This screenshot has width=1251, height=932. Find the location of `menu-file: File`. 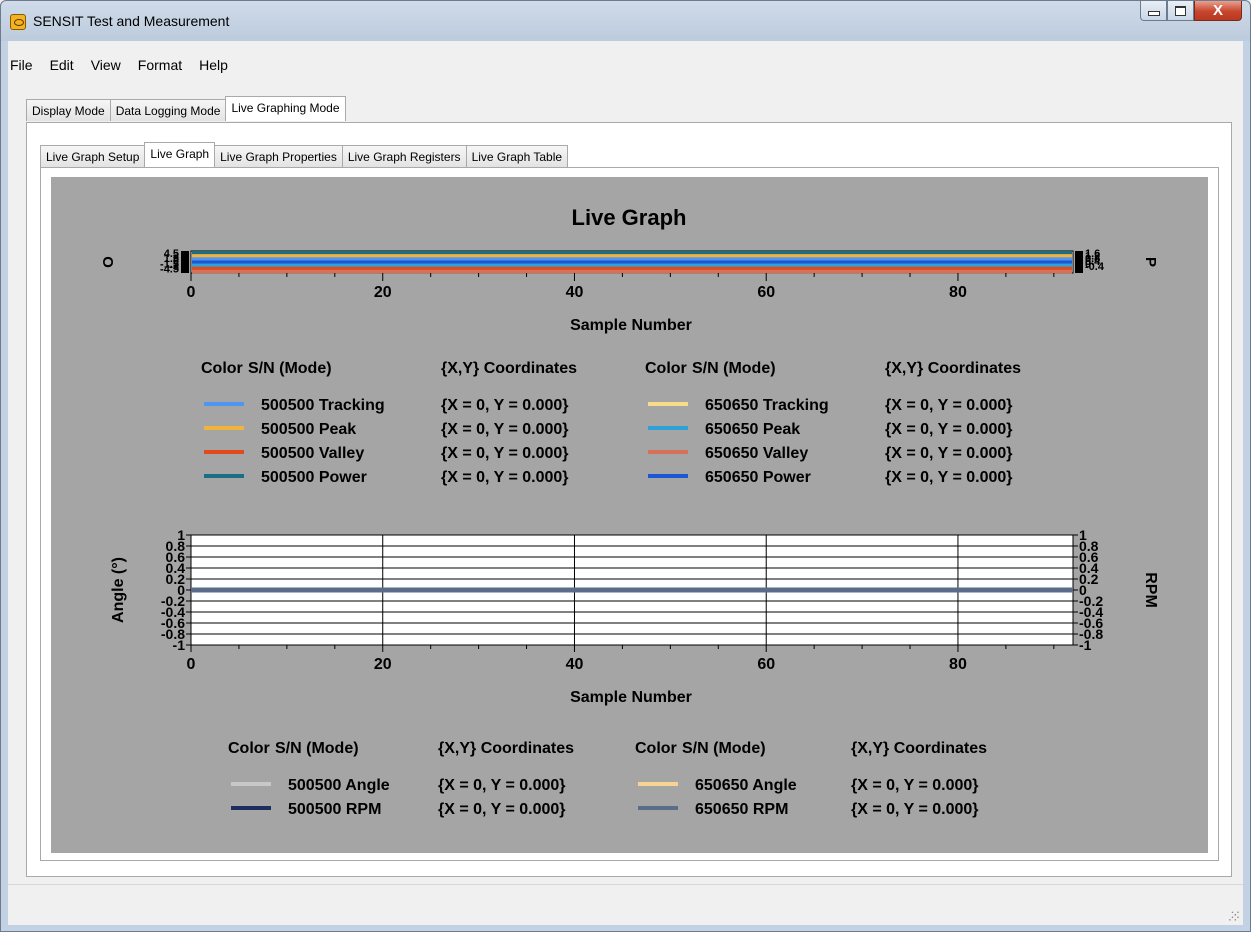

menu-file: File is located at coordinates (24, 66).